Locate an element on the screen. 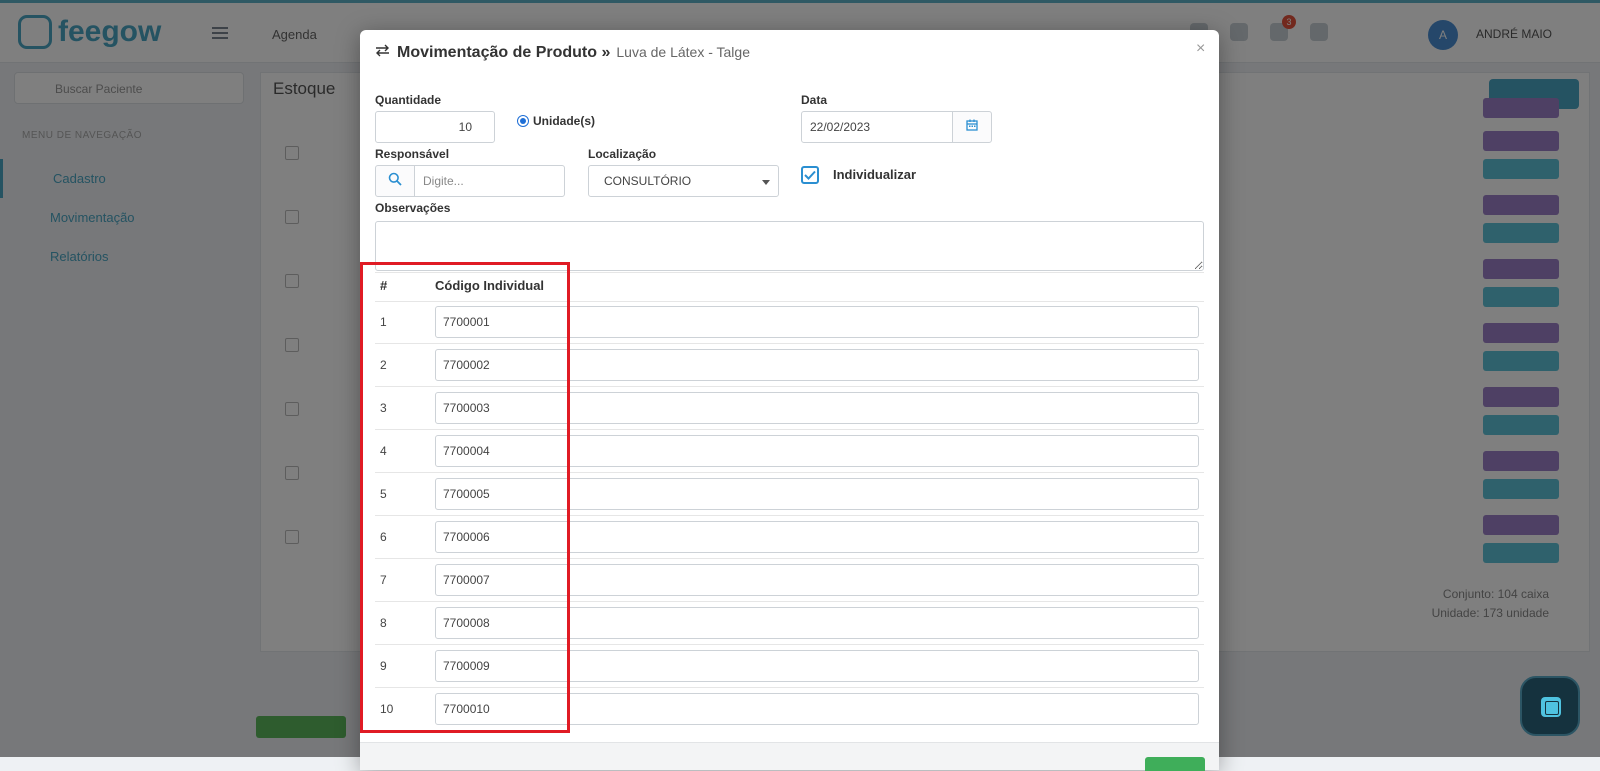  calendar-icon is located at coordinates (972, 127).